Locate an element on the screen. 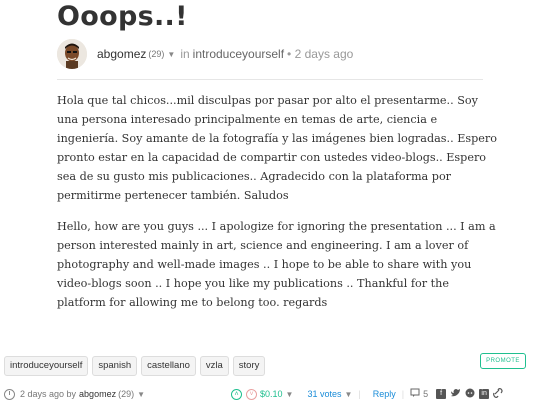 The image size is (542, 406). facebook-icon: f is located at coordinates (441, 394).